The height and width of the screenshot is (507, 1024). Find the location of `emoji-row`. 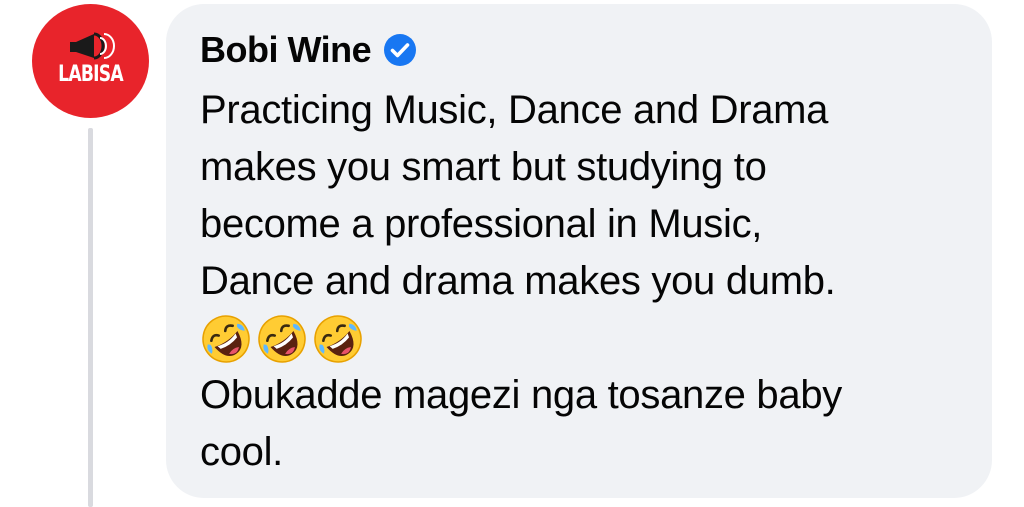

emoji-row is located at coordinates (580, 338).